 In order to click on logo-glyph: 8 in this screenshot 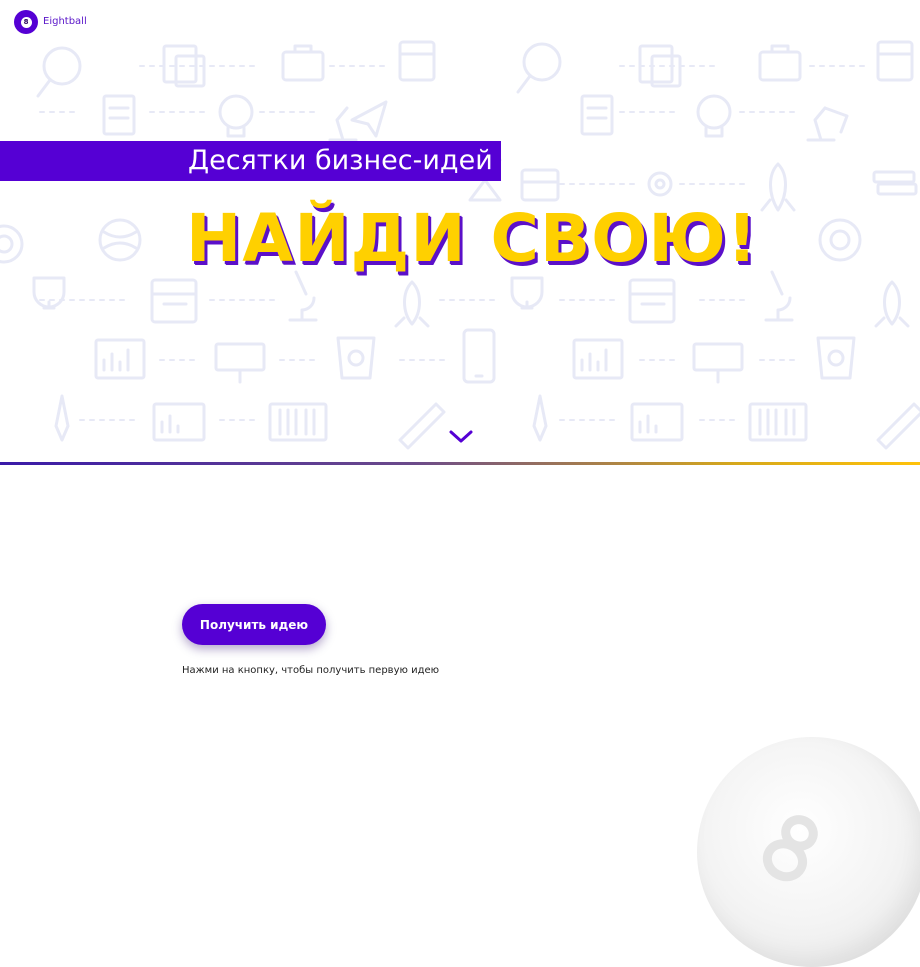, I will do `click(26, 22)`.